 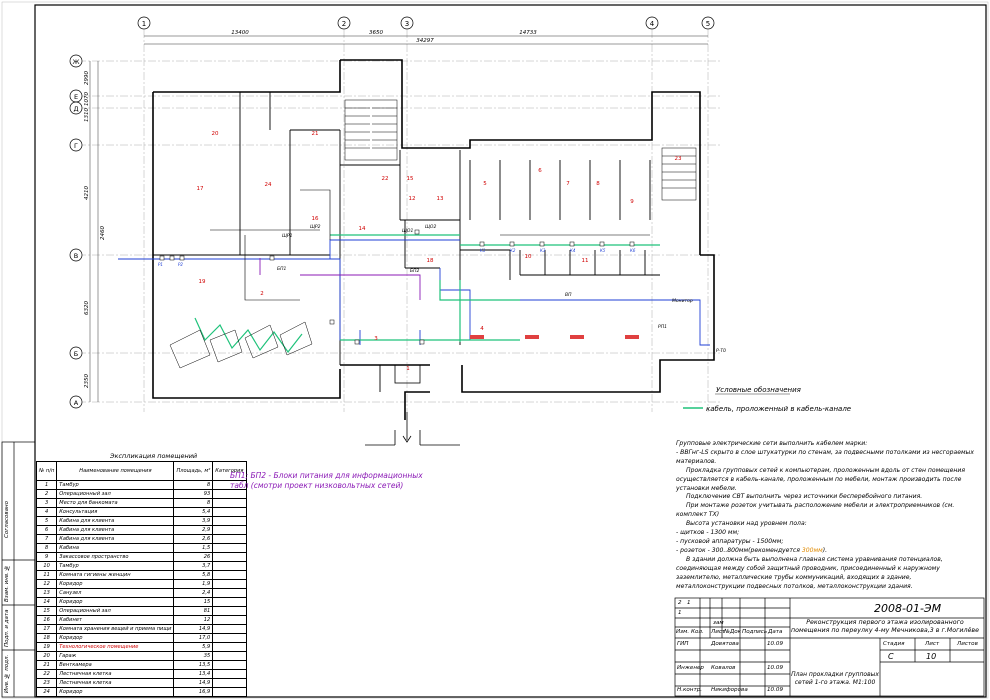 What do you see at coordinates (87, 115) in the screenshot?
I see `dim-left-3: 1310` at bounding box center [87, 115].